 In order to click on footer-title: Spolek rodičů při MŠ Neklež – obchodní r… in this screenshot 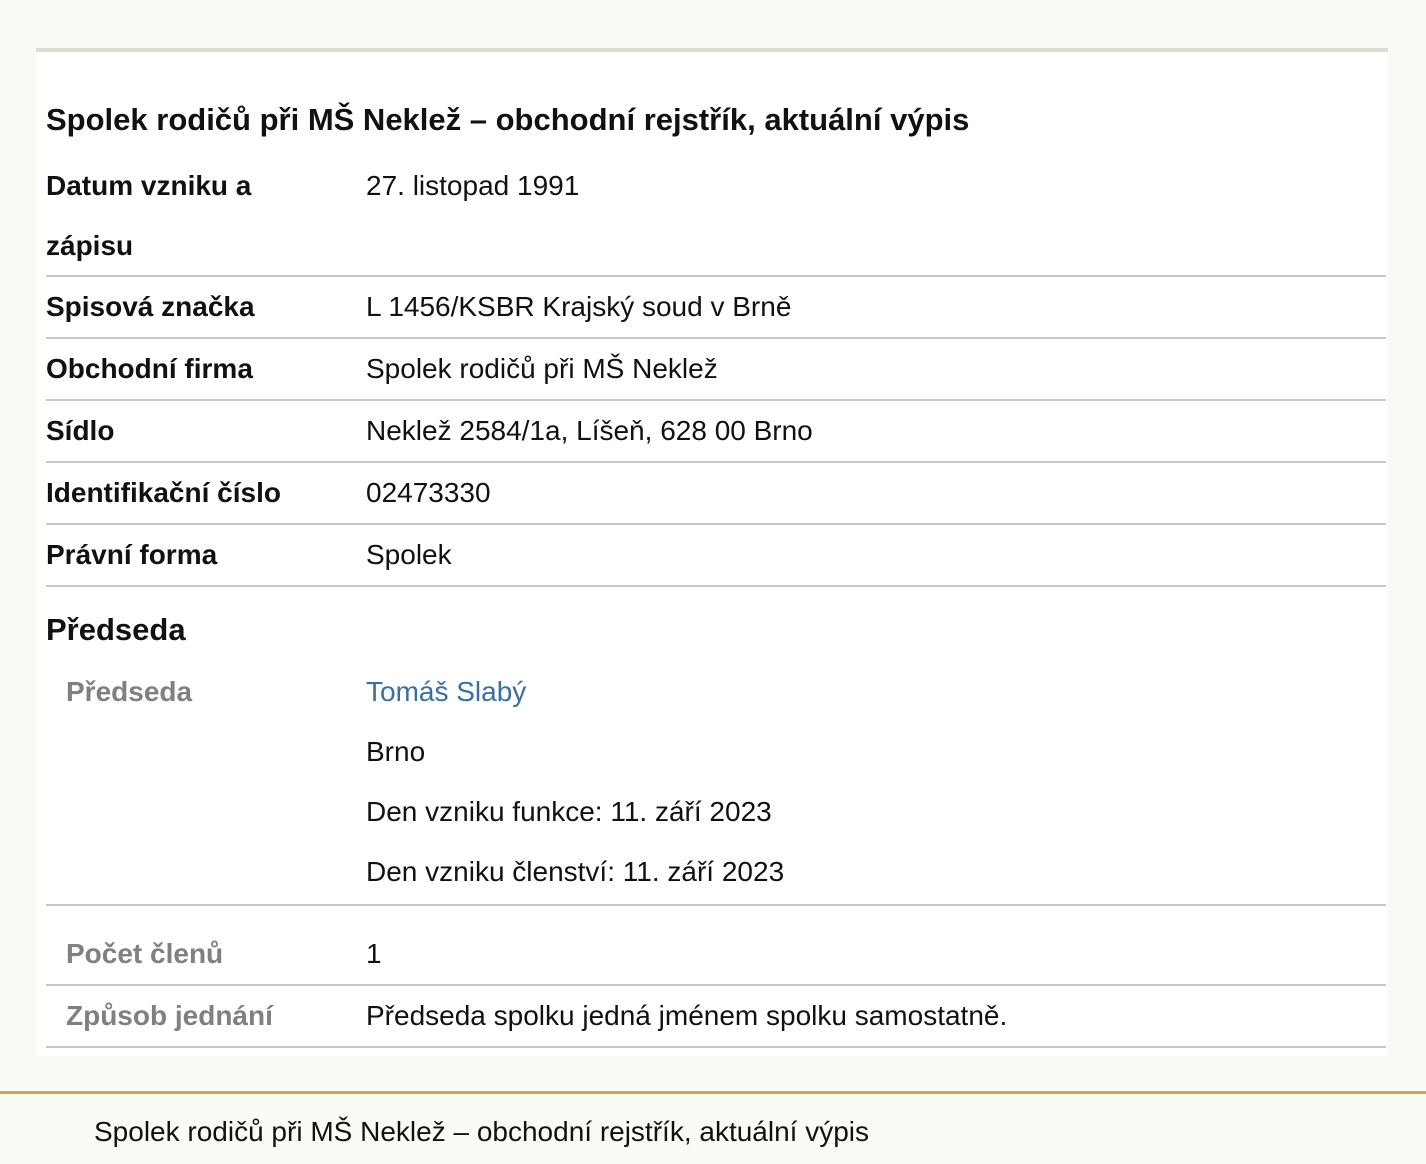, I will do `click(482, 1131)`.